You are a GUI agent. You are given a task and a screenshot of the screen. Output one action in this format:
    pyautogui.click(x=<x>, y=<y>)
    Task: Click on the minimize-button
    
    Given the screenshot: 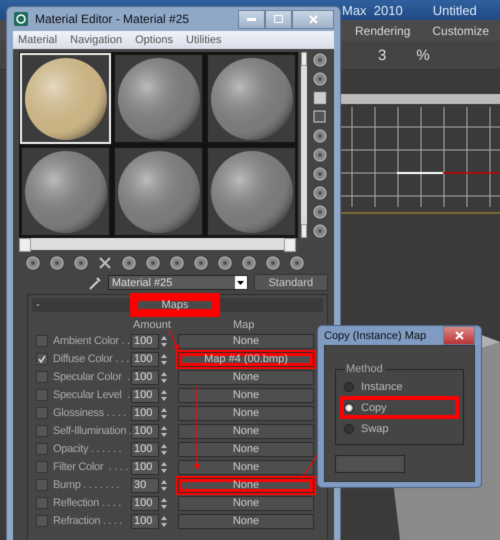 What is the action you would take?
    pyautogui.click(x=251, y=19)
    